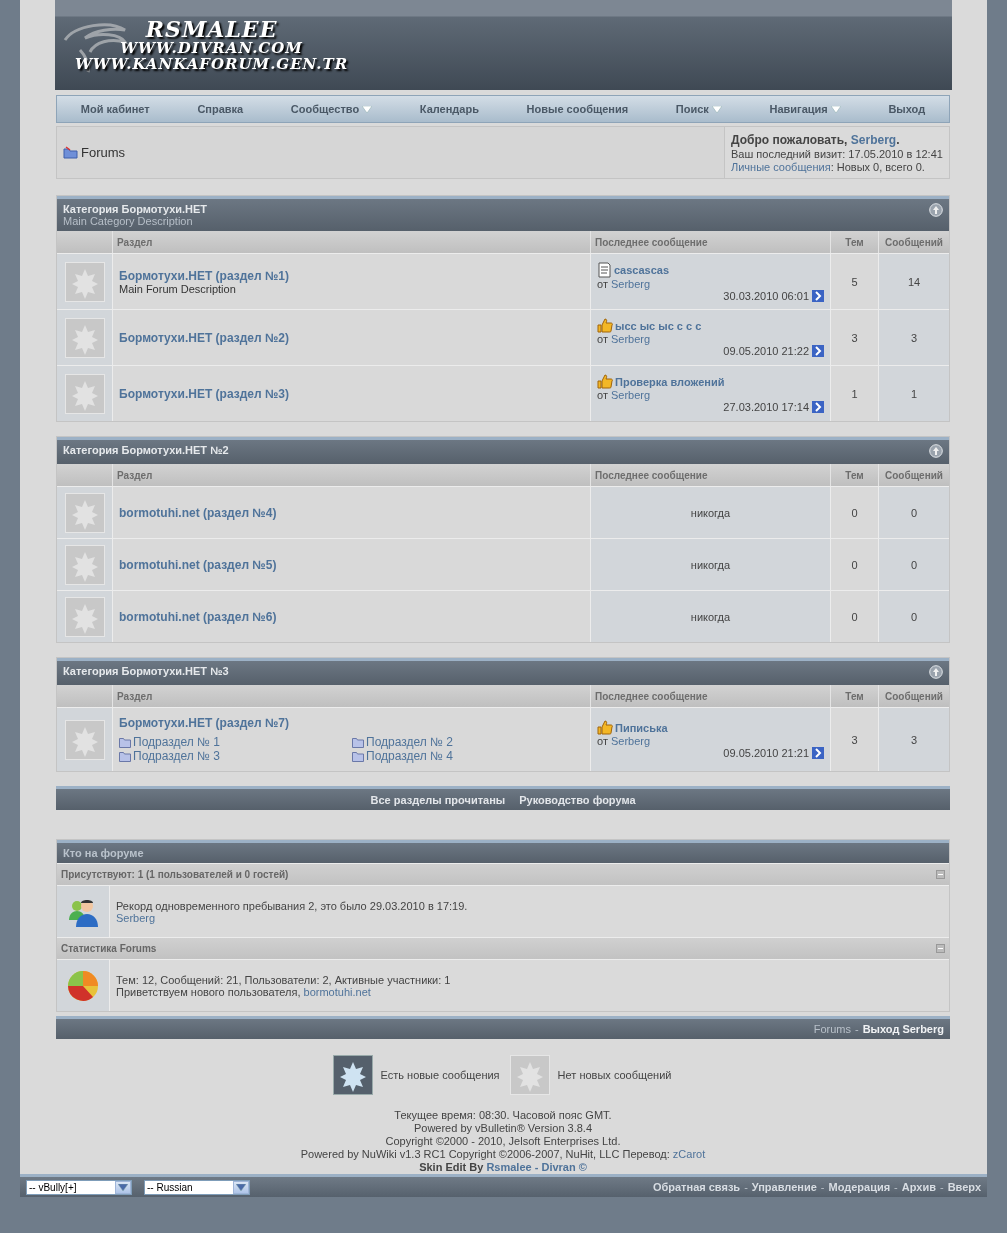 The width and height of the screenshot is (1007, 1233). I want to click on skin-credit-text: Skin Edit By Rsmalee - Divran ©, so click(503, 1167).